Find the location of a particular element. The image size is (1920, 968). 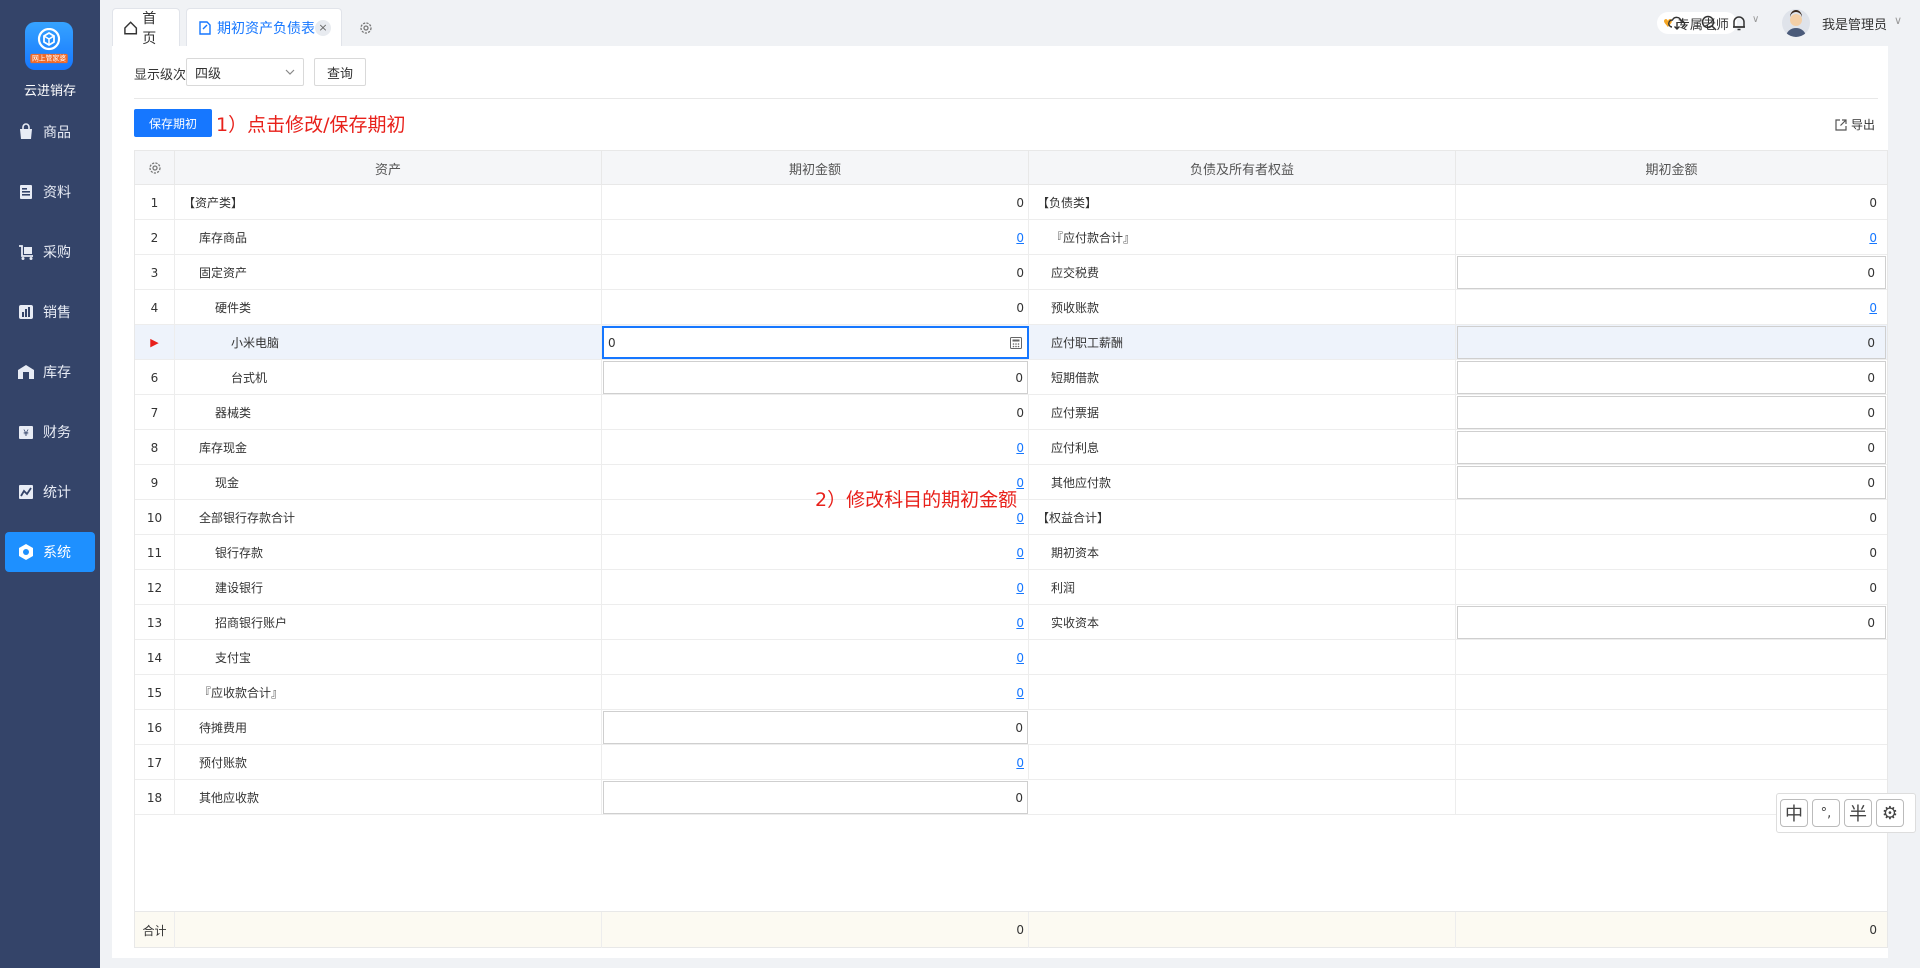

table-row: 17 预付账款 0 is located at coordinates (1011, 762).